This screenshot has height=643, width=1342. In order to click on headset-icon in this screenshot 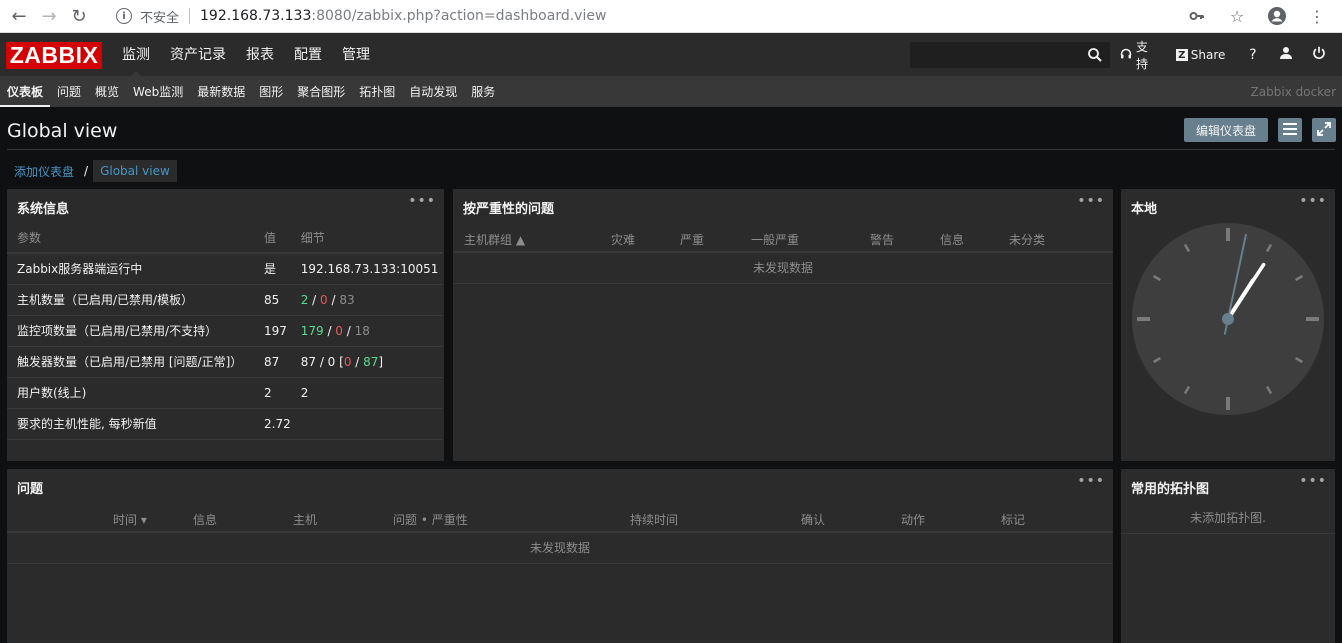, I will do `click(1126, 55)`.